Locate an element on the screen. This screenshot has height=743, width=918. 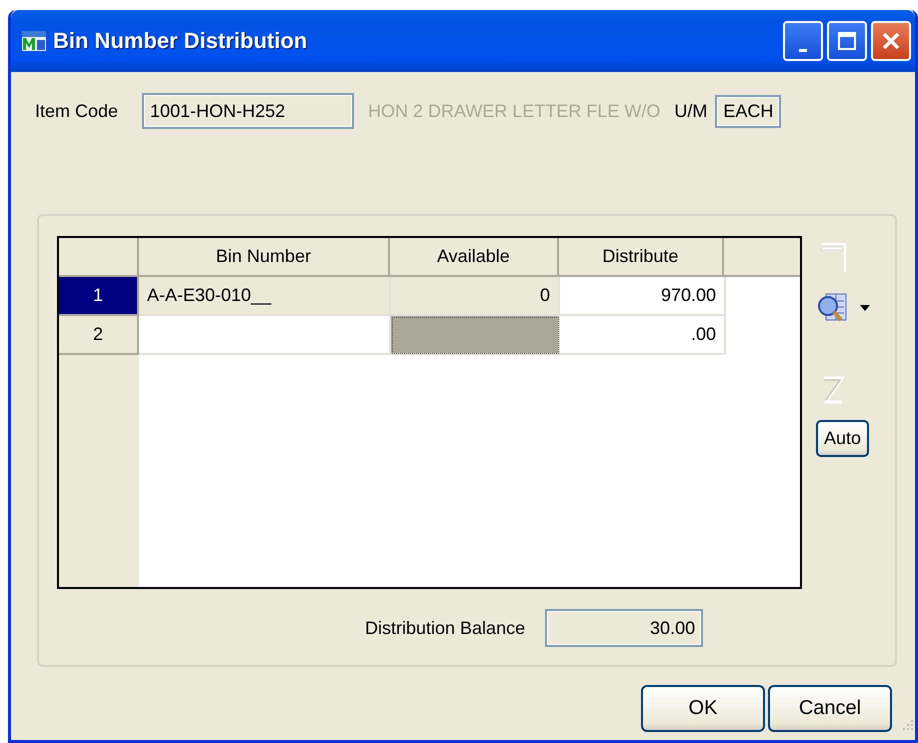
close-button is located at coordinates (891, 41).